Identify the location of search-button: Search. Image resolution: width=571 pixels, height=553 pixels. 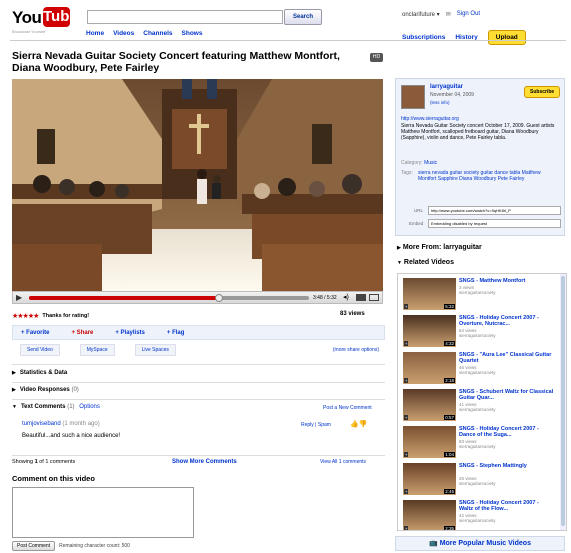
(303, 17).